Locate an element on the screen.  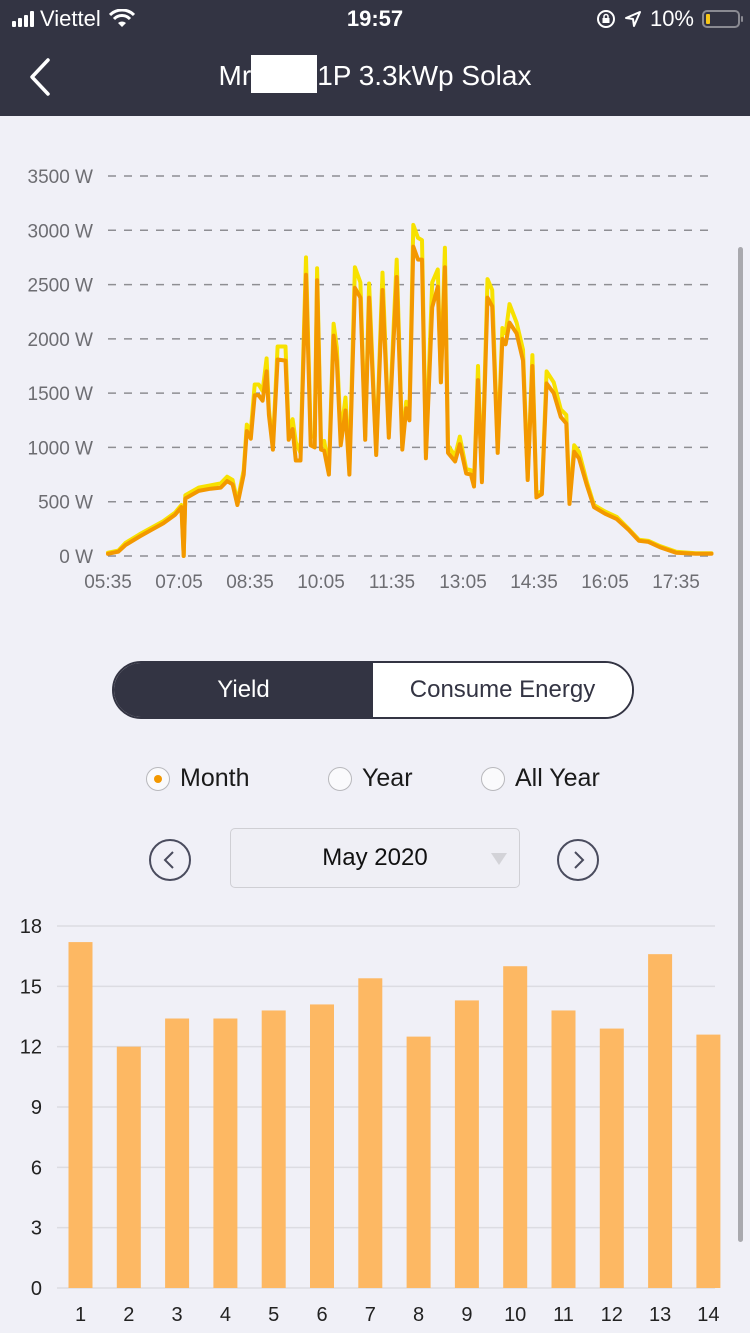
x-tick-label: 6 is located at coordinates (321, 1315).